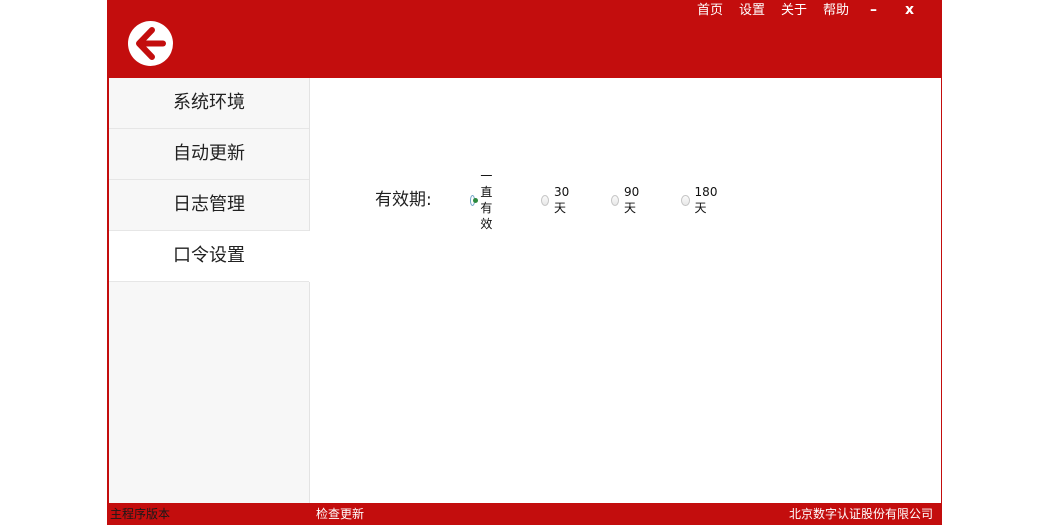 This screenshot has width=1050, height=525. What do you see at coordinates (209, 256) in the screenshot?
I see `sidebar-item-password-settings: 口令设置` at bounding box center [209, 256].